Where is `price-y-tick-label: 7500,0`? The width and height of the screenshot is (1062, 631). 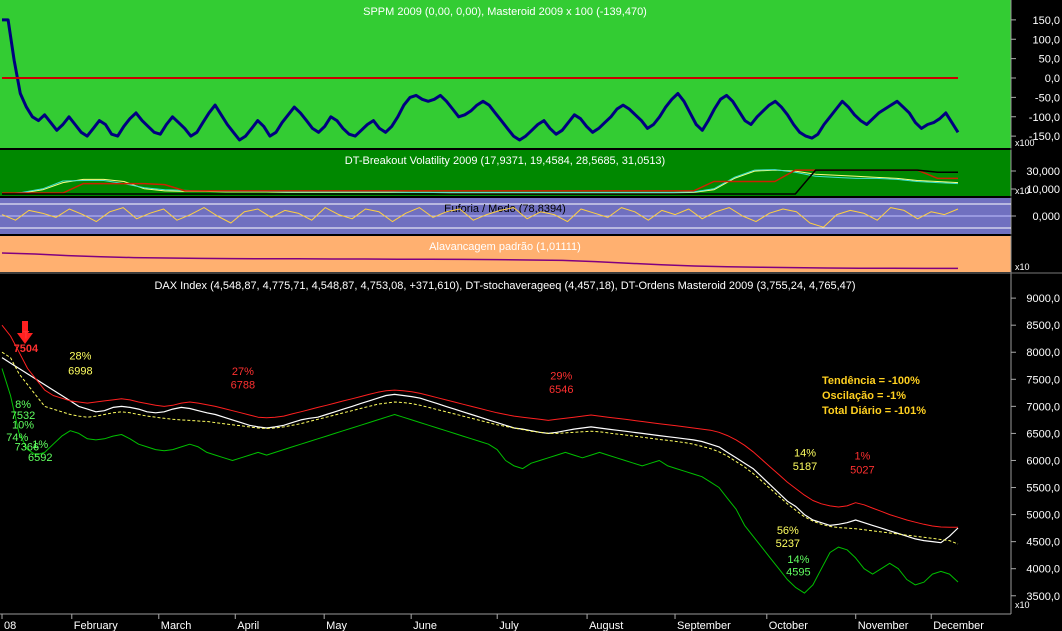 price-y-tick-label: 7500,0 is located at coordinates (1043, 380).